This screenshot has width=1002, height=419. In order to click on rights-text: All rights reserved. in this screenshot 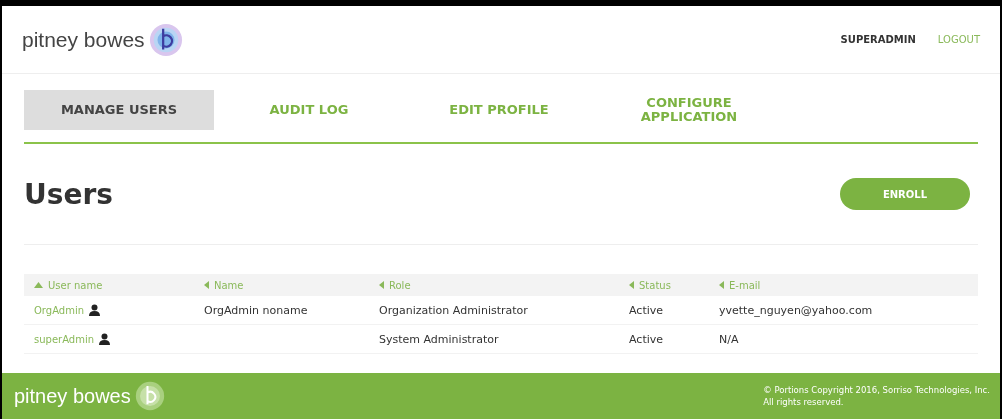, I will do `click(804, 402)`.